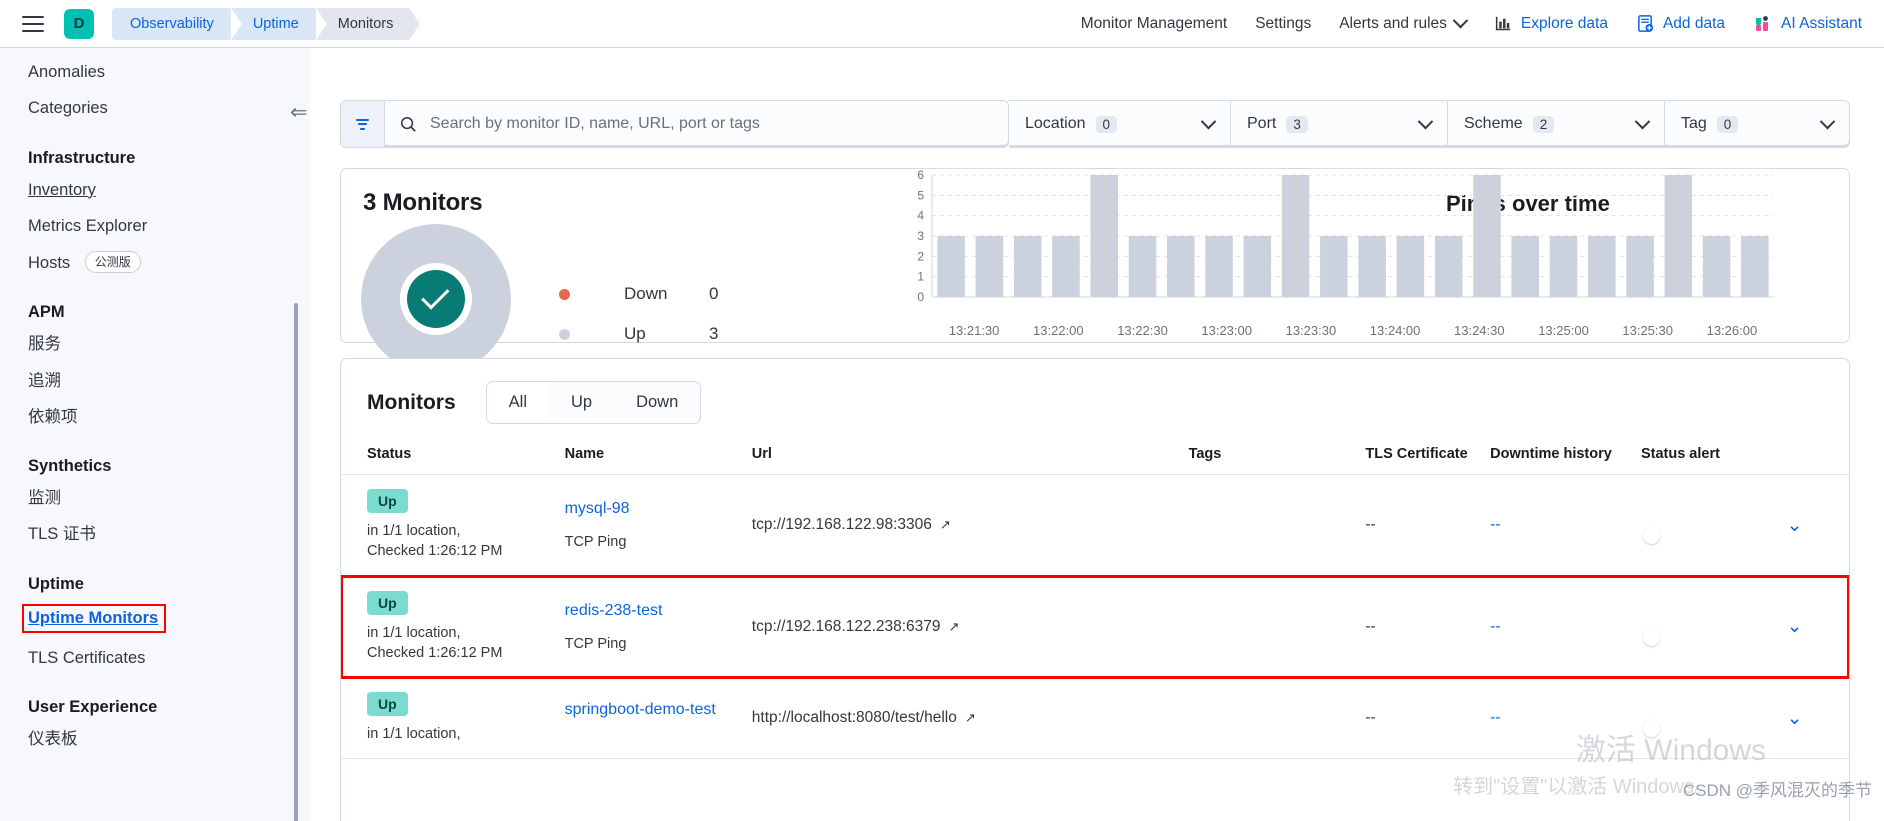 This screenshot has height=821, width=1884. I want to click on svg-text: 4, so click(920, 216).